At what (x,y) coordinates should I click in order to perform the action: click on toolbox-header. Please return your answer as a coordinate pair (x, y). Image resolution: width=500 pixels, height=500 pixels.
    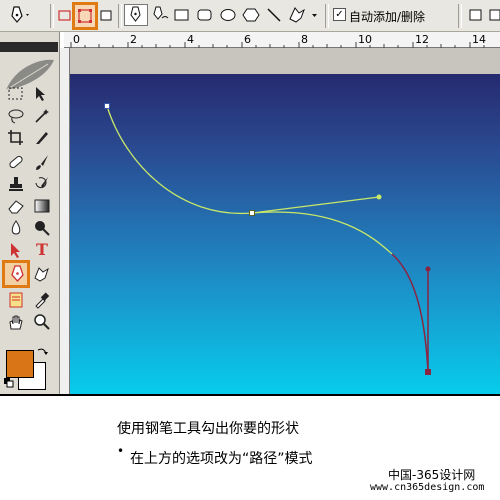
    Looking at the image, I should click on (29, 47).